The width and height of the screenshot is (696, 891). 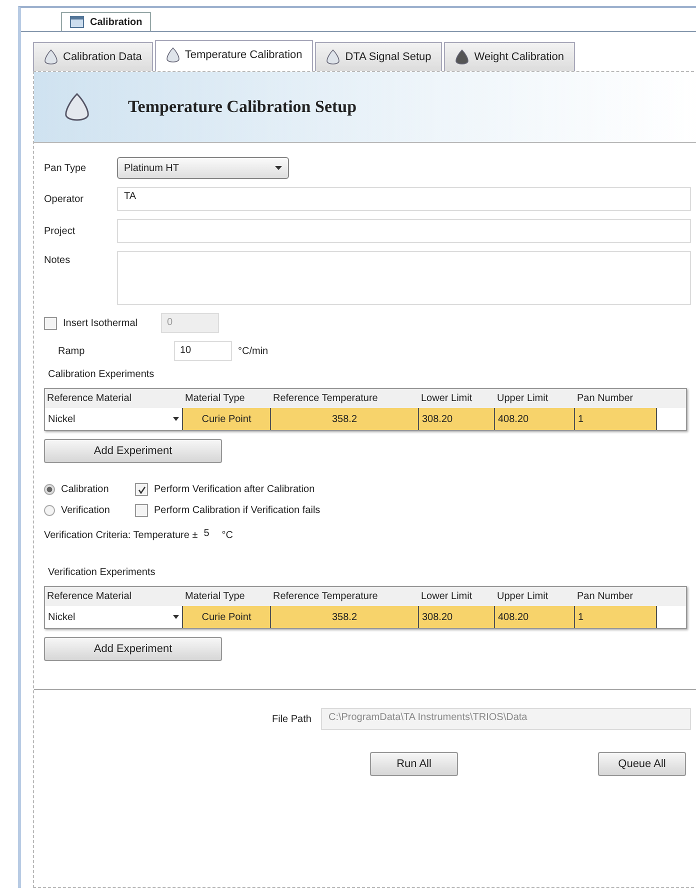 I want to click on action-button: Run All, so click(x=414, y=764).